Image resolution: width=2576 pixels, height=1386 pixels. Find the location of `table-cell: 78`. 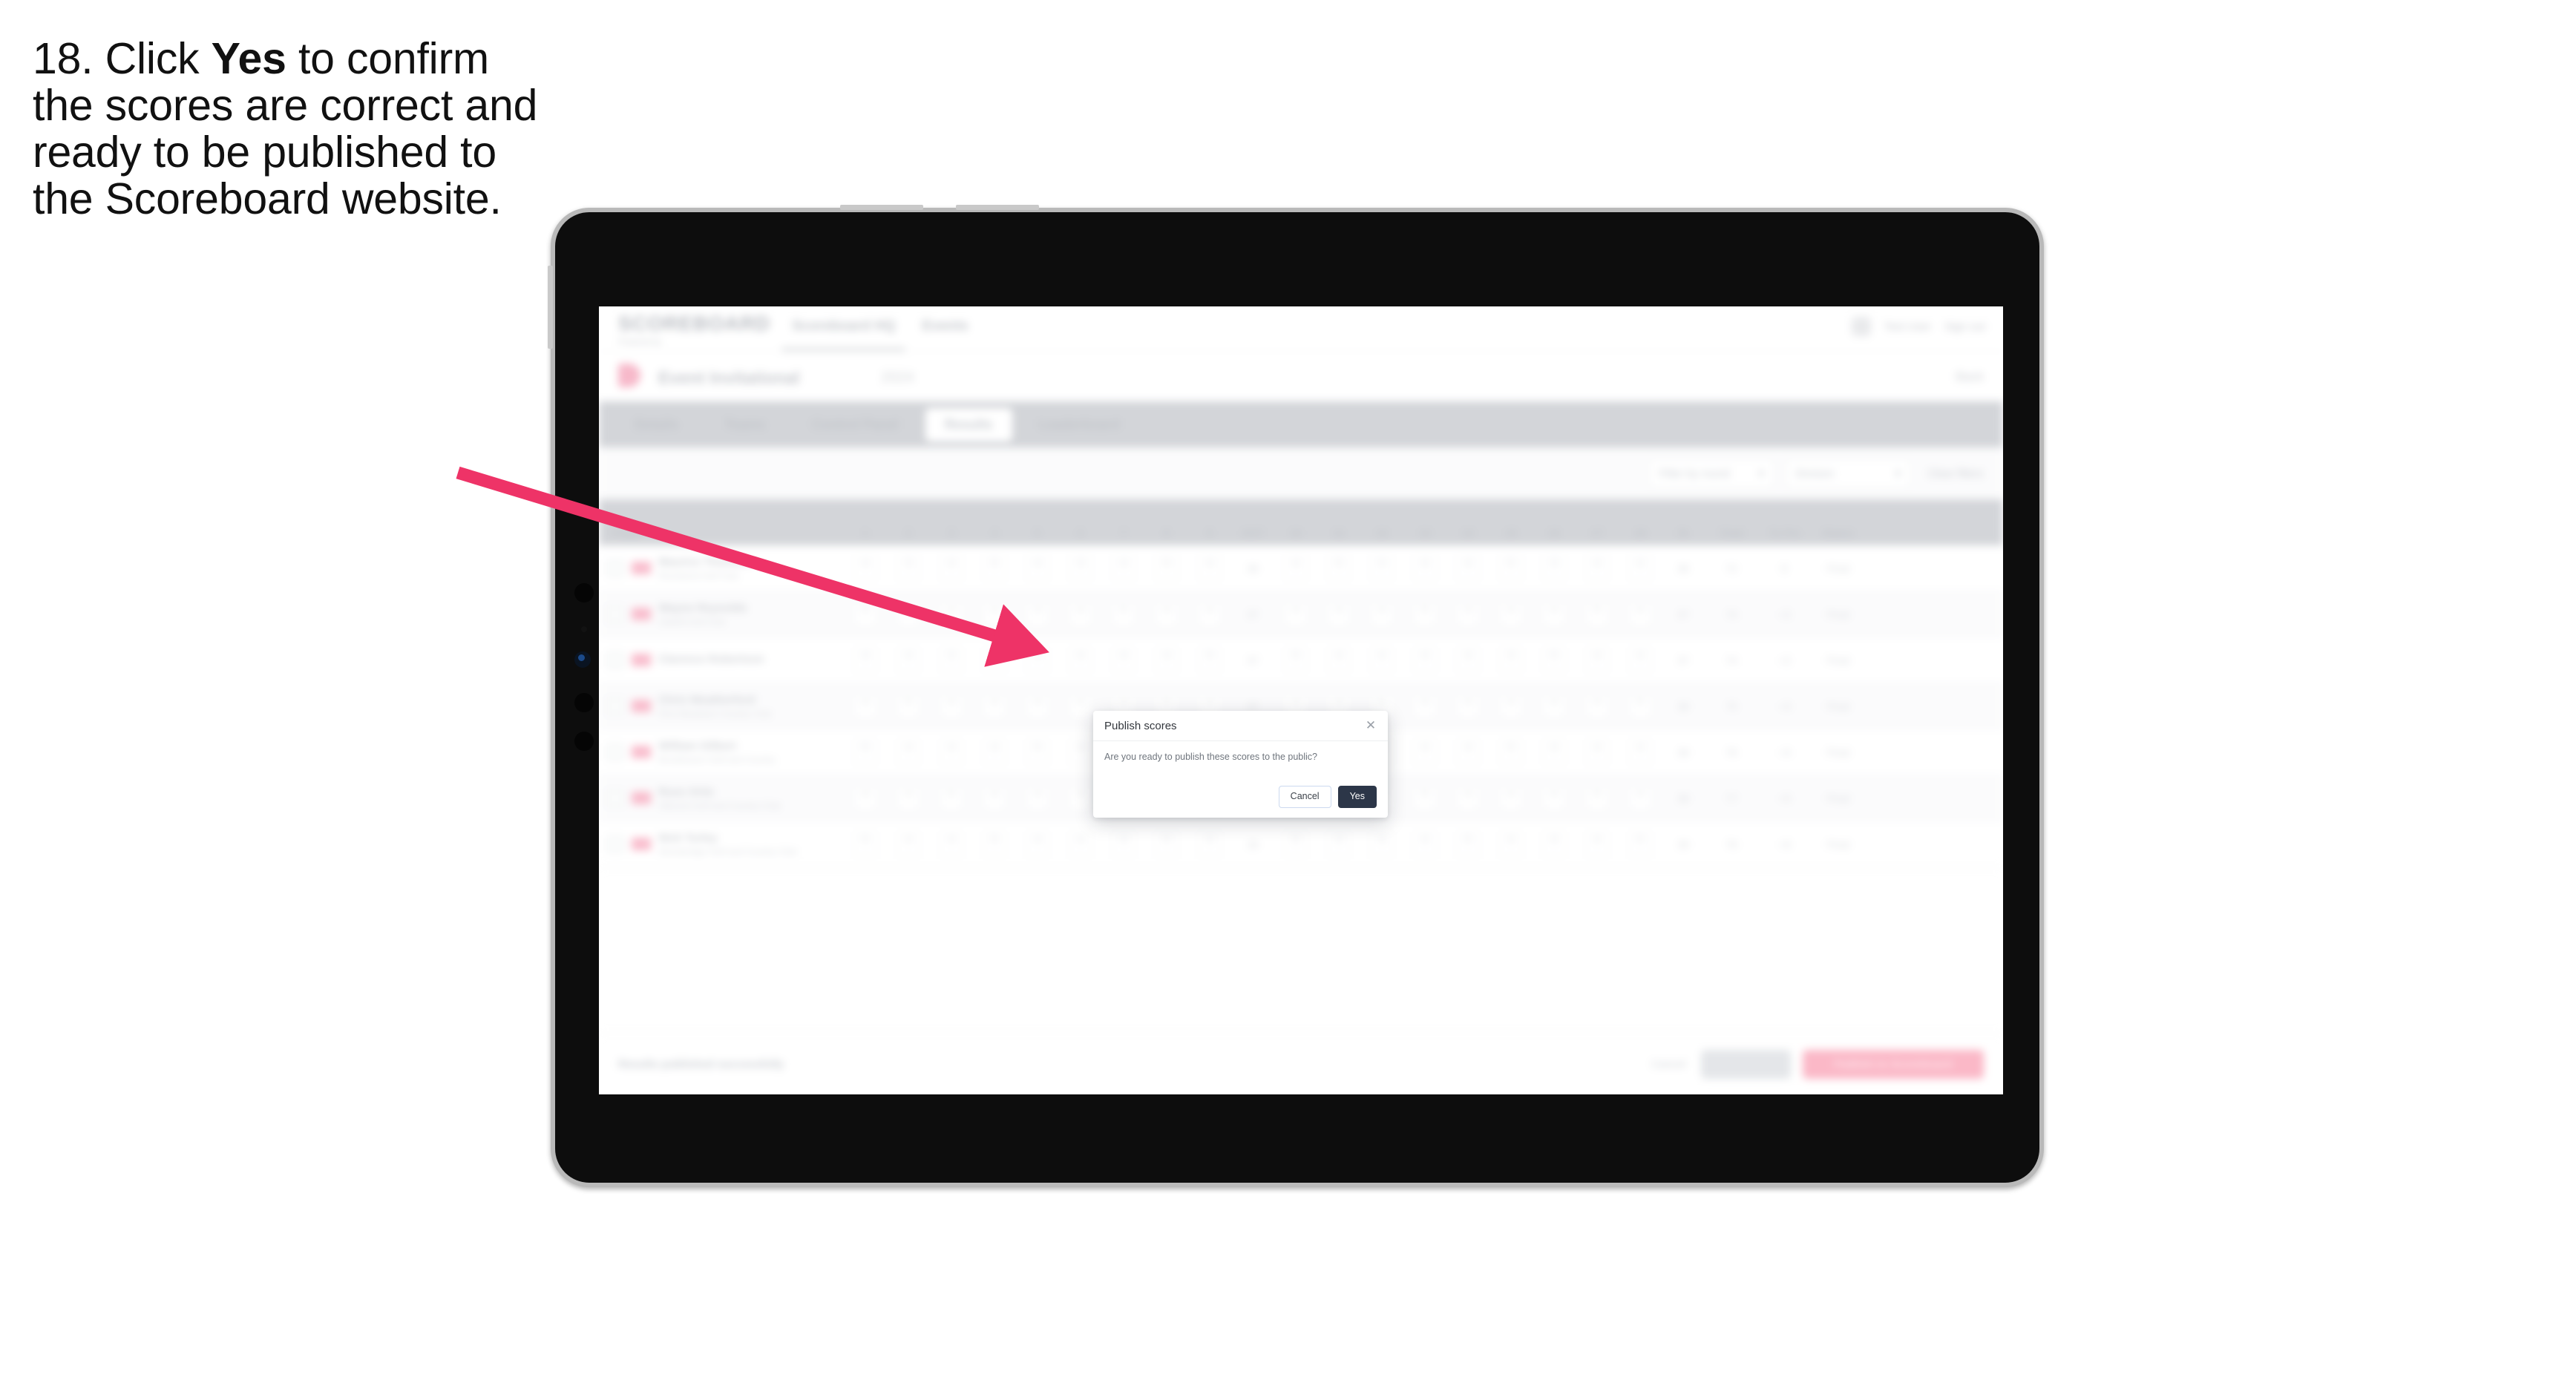

table-cell: 78 is located at coordinates (1731, 844).